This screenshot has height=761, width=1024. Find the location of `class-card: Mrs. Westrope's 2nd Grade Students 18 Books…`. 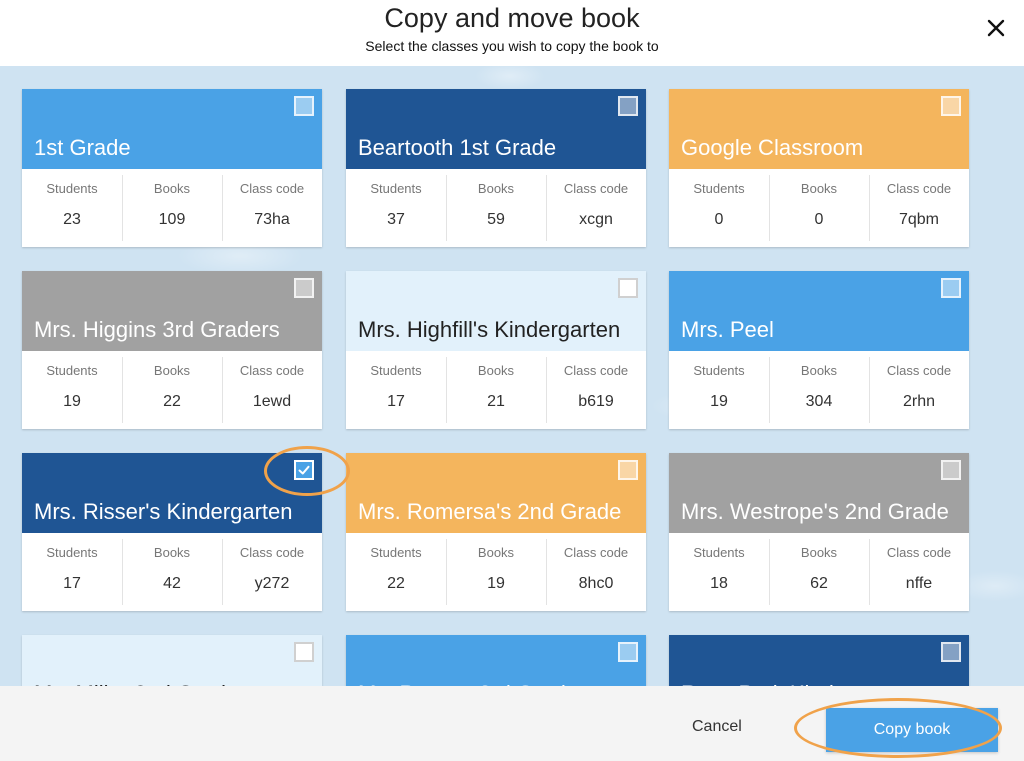

class-card: Mrs. Westrope's 2nd Grade Students 18 Books… is located at coordinates (819, 532).